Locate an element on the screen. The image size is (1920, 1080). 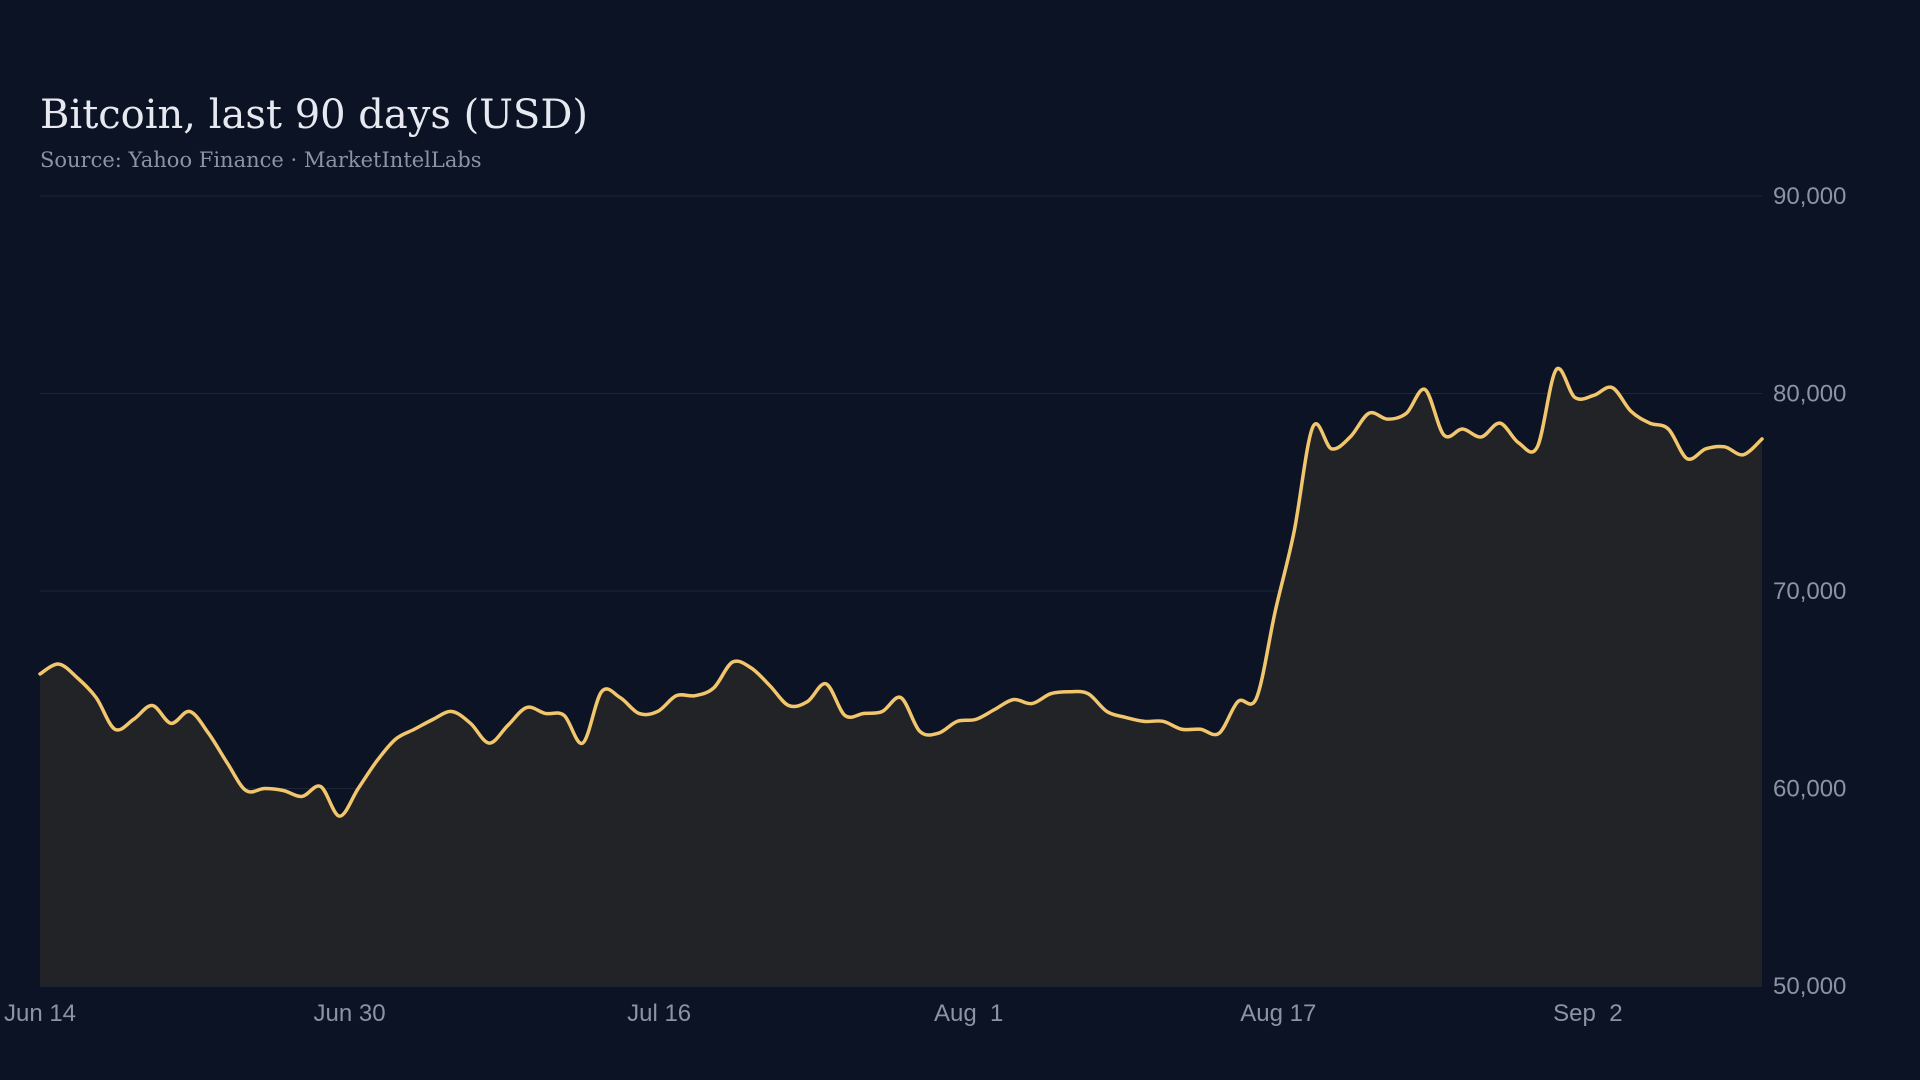
x-tick-label: Sep 2 is located at coordinates (1587, 1013).